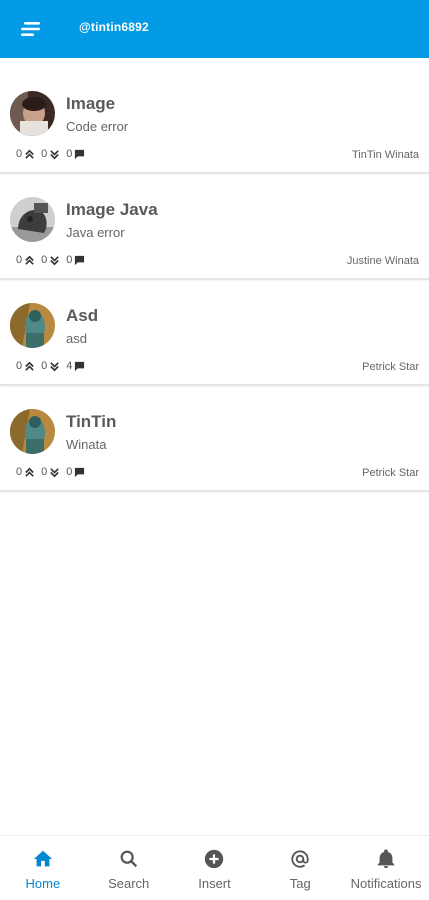 Image resolution: width=429 pixels, height=900 pixels. What do you see at coordinates (114, 27) in the screenshot?
I see `username-label: @tintin6892` at bounding box center [114, 27].